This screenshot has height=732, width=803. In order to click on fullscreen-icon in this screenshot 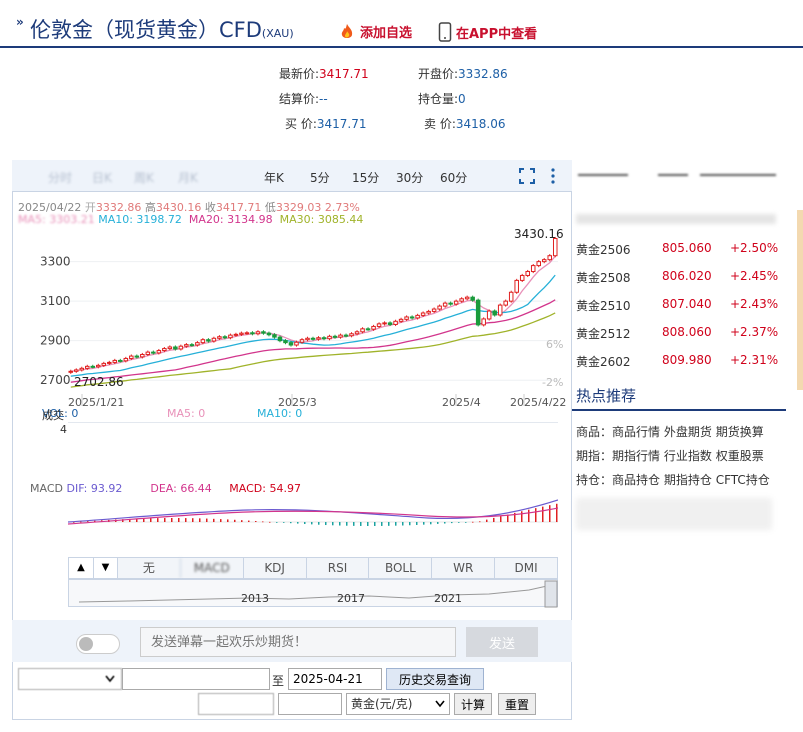, I will do `click(527, 176)`.